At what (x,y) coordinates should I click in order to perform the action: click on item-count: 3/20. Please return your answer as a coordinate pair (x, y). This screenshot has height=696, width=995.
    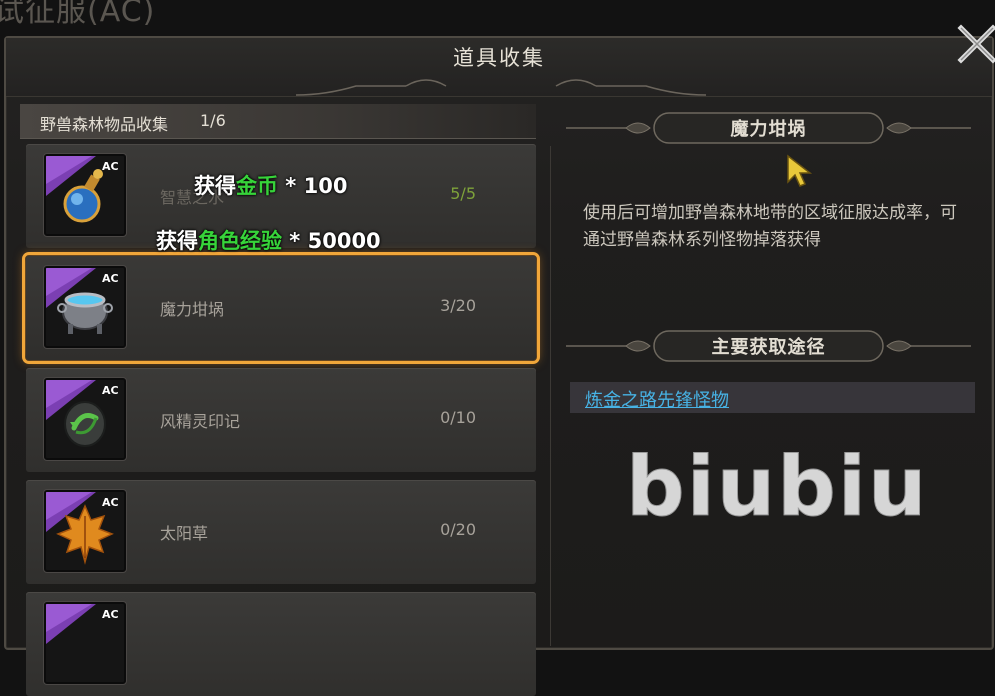
    Looking at the image, I should click on (458, 305).